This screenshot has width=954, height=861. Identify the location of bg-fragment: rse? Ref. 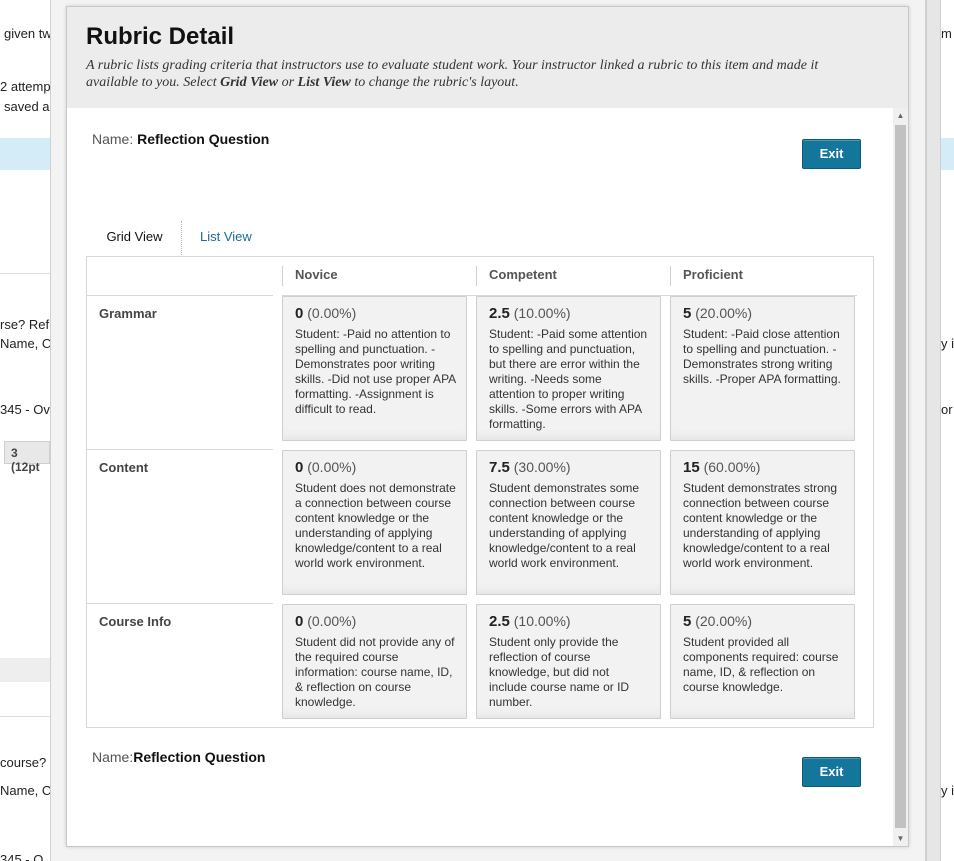
(25, 324).